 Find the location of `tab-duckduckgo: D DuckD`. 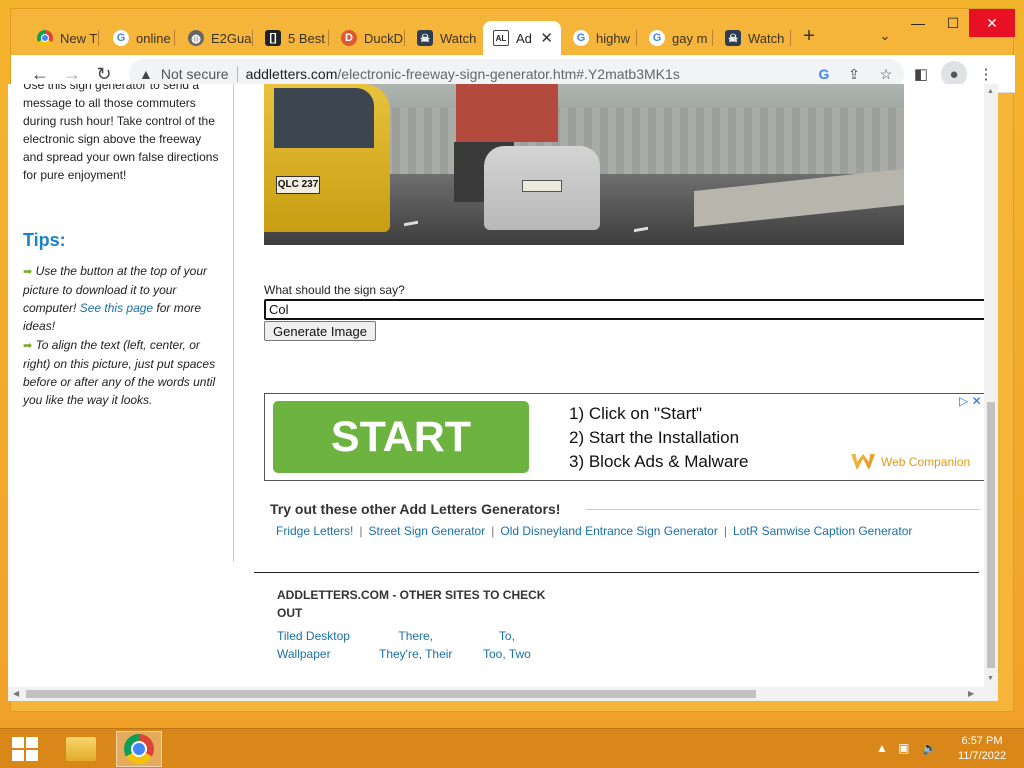

tab-duckduckgo: D DuckD is located at coordinates (368, 38).